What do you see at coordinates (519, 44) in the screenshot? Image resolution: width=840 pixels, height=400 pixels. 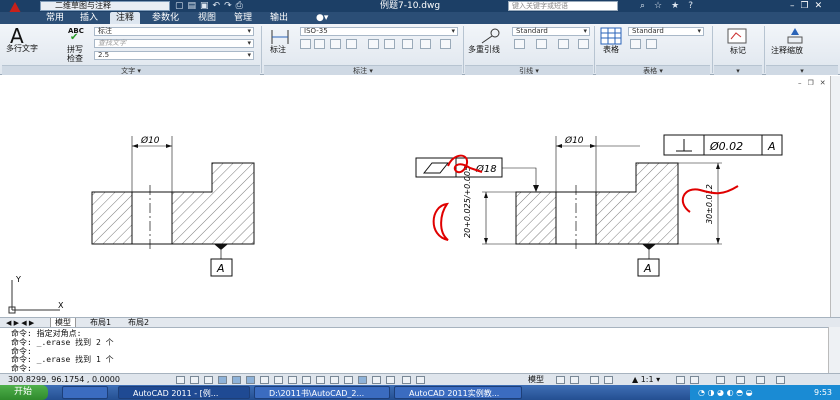 I see `add-leader-icon` at bounding box center [519, 44].